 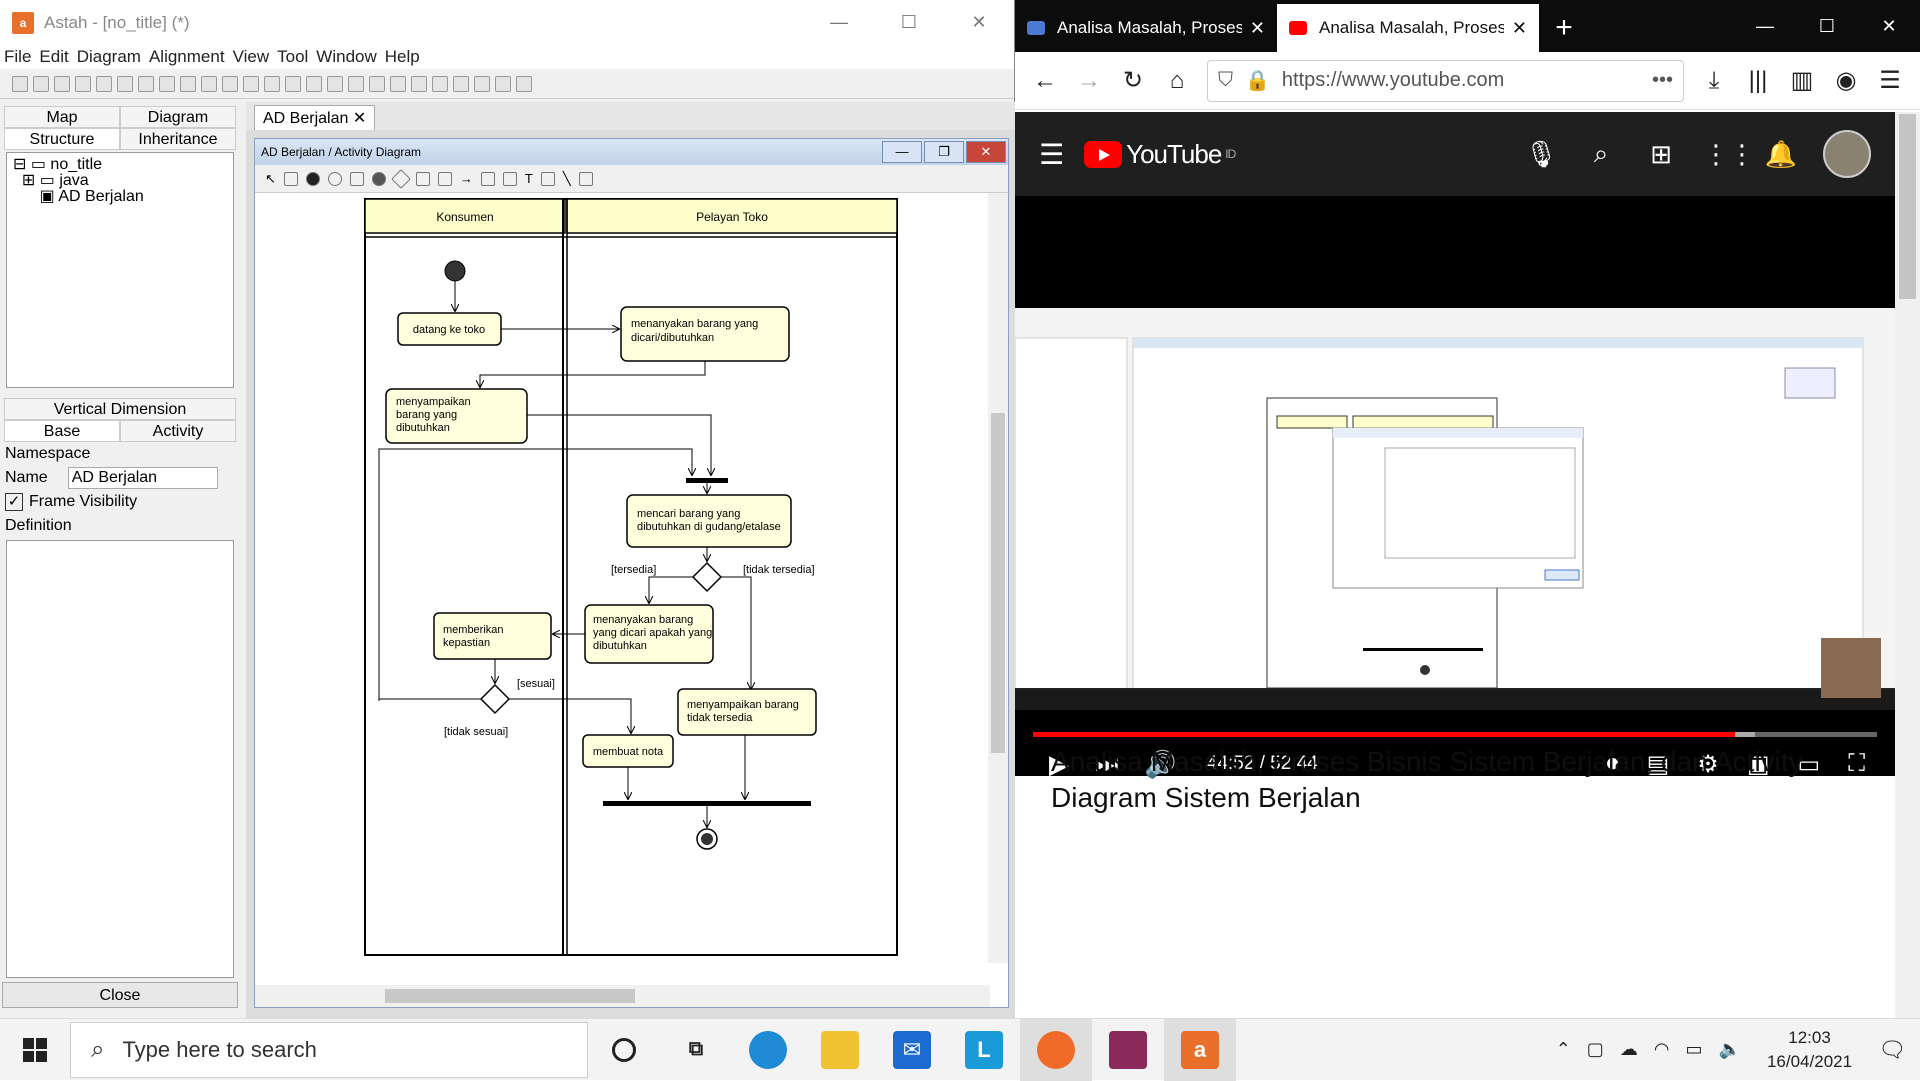 I want to click on initial-node-tool-icon, so click(x=312, y=178).